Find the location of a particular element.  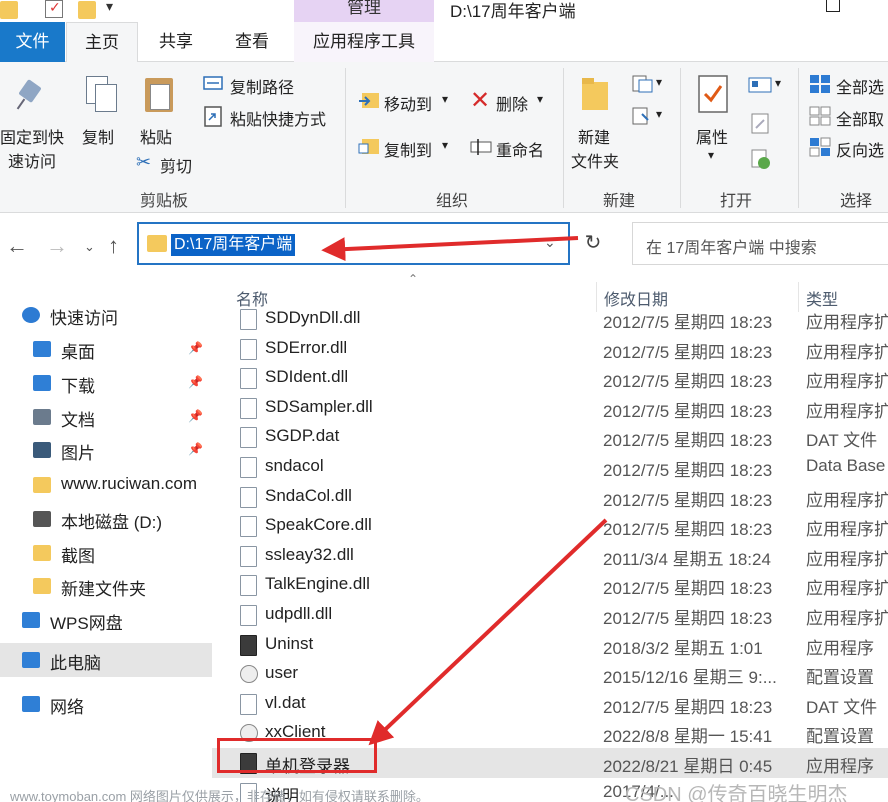

sidebar-item: 桌面 📌 is located at coordinates (106, 349).